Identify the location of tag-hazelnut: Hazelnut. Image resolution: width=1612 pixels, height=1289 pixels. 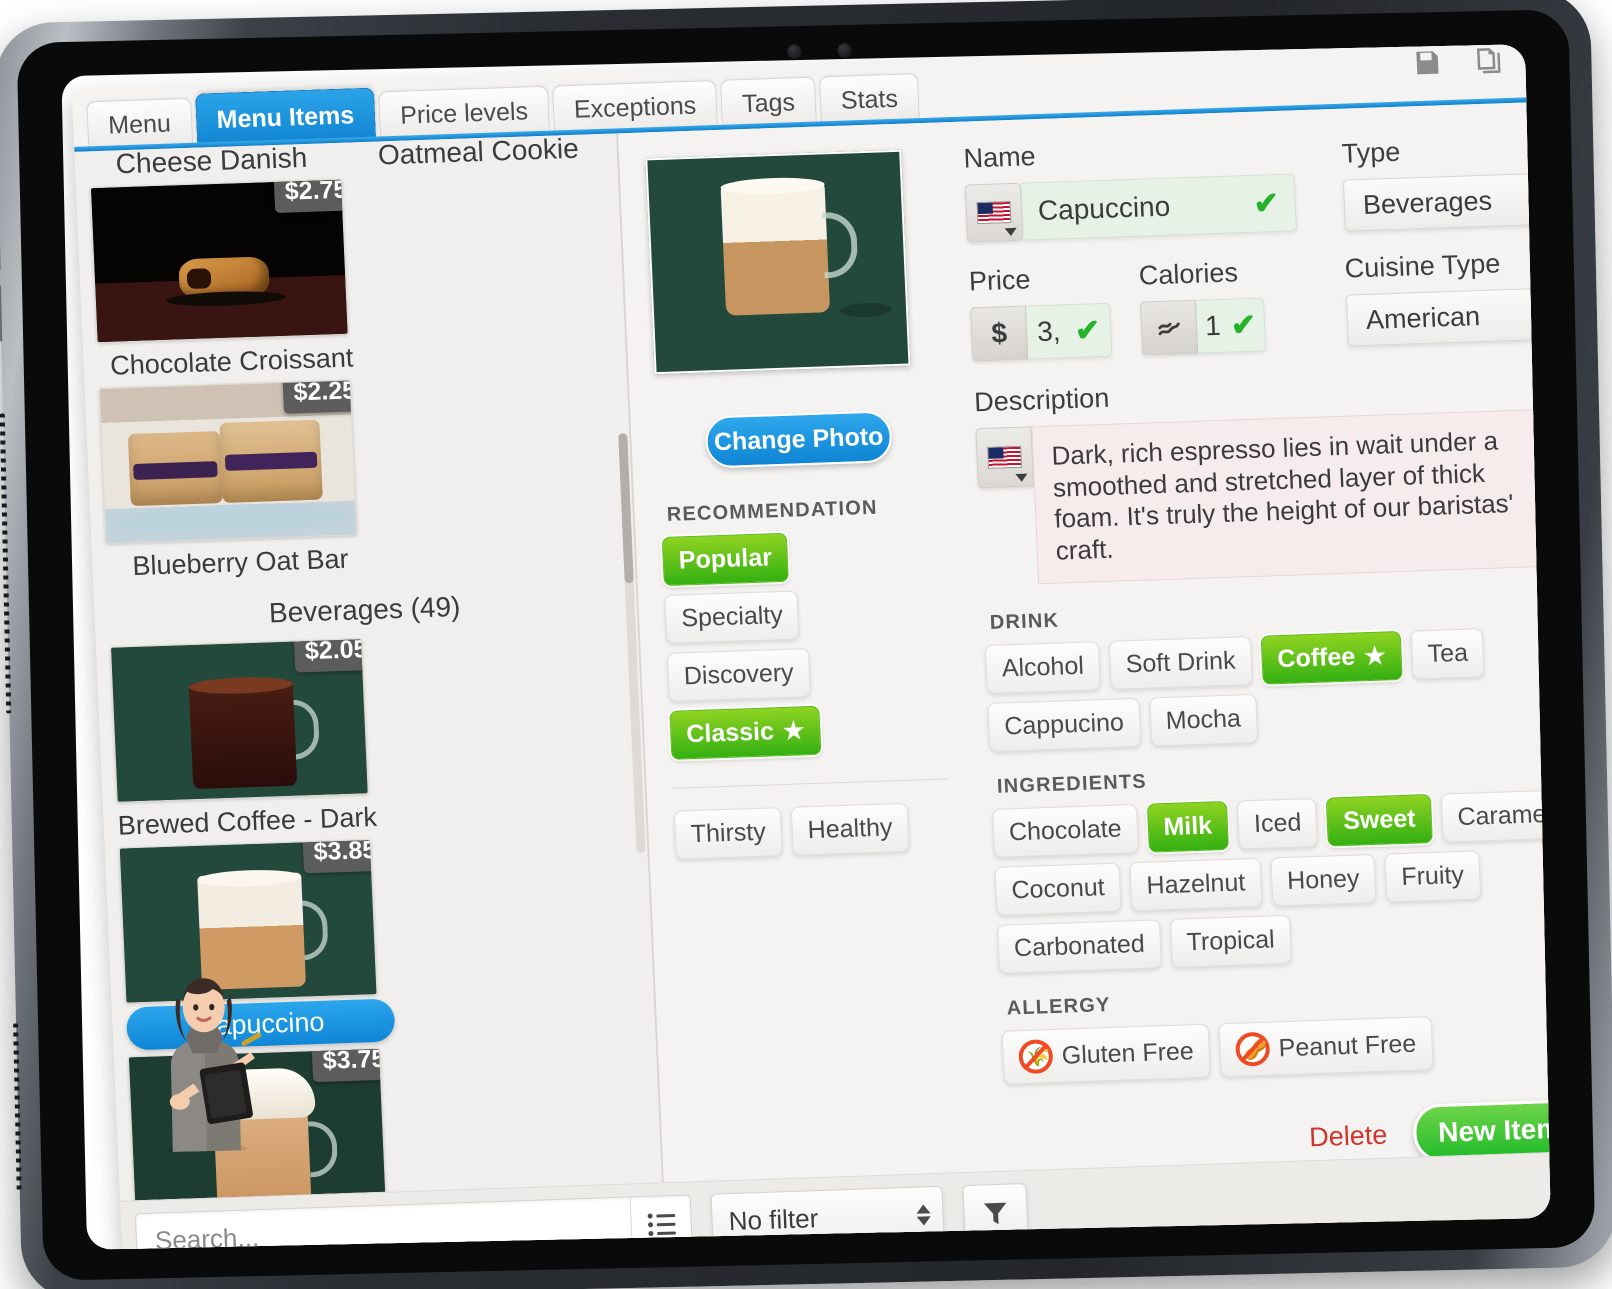
(1196, 884).